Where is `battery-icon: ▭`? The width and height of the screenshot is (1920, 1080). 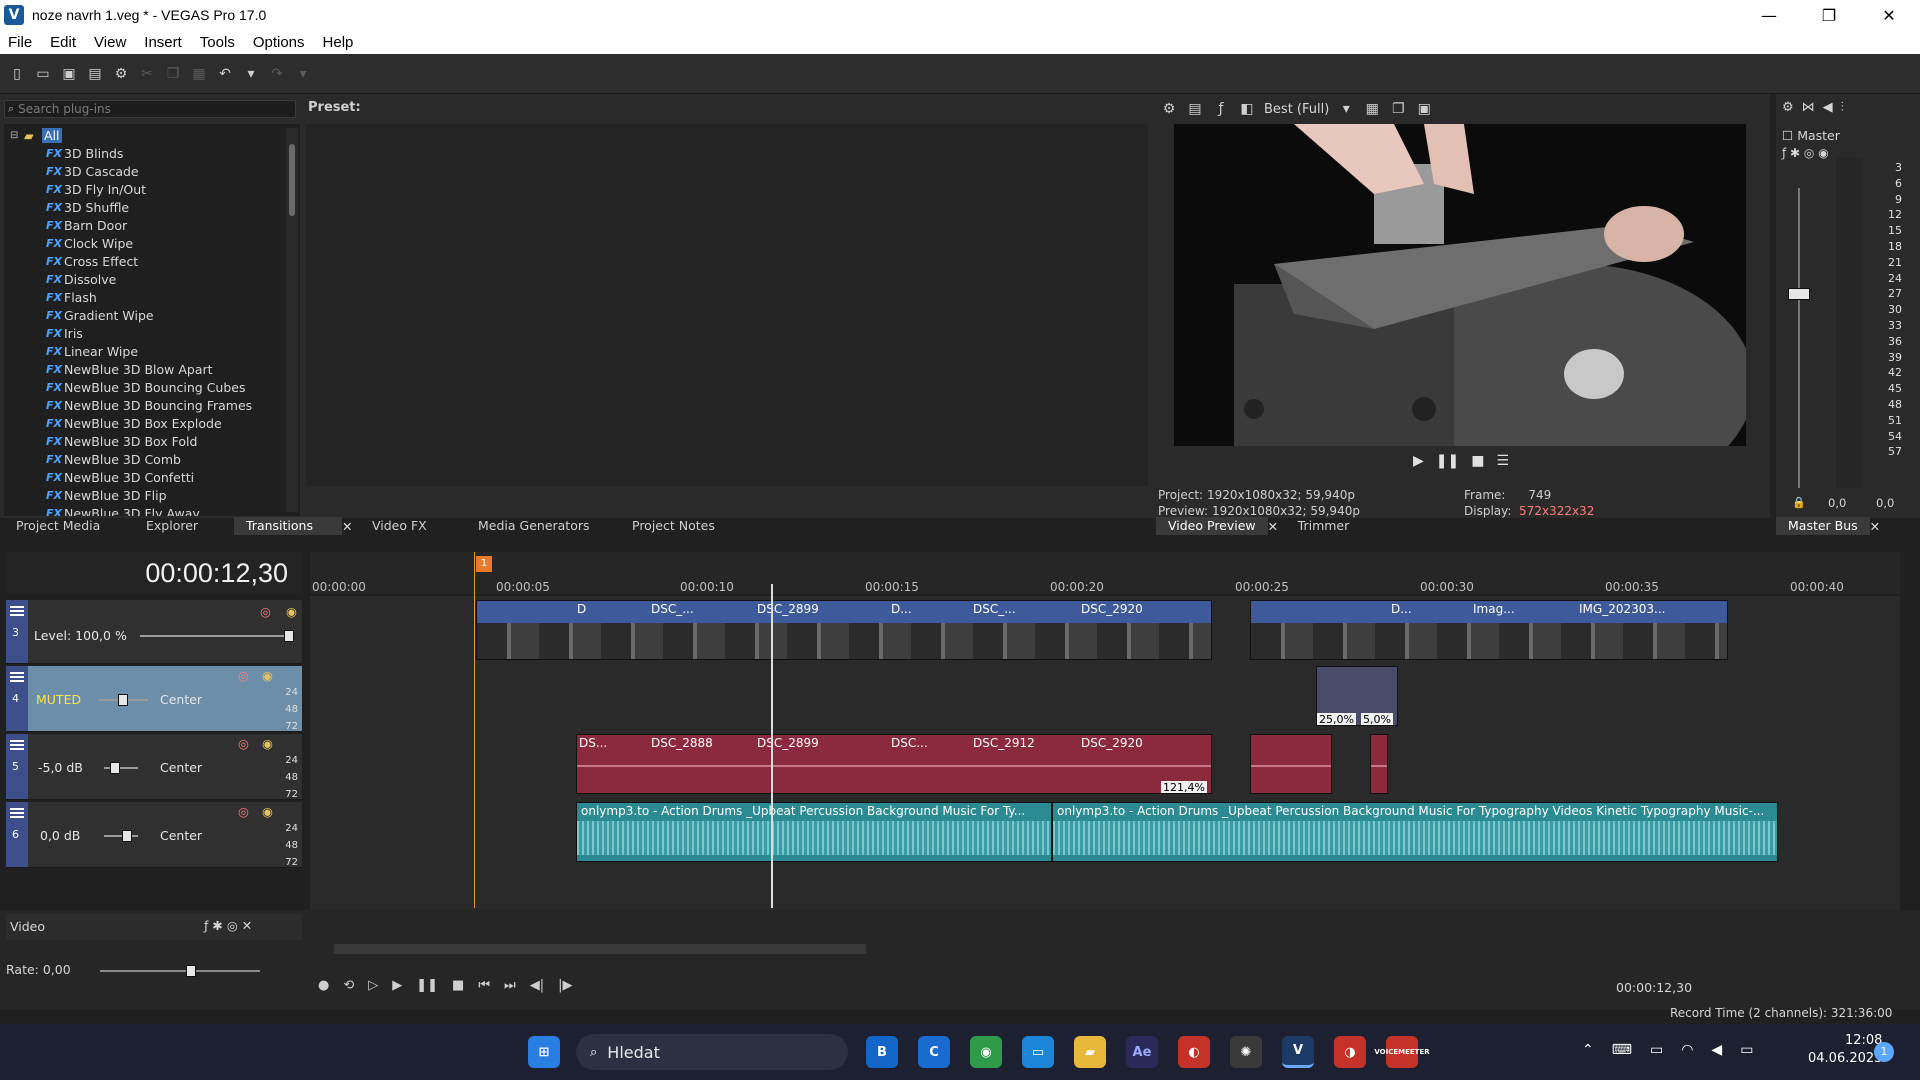
battery-icon: ▭ is located at coordinates (1746, 1050).